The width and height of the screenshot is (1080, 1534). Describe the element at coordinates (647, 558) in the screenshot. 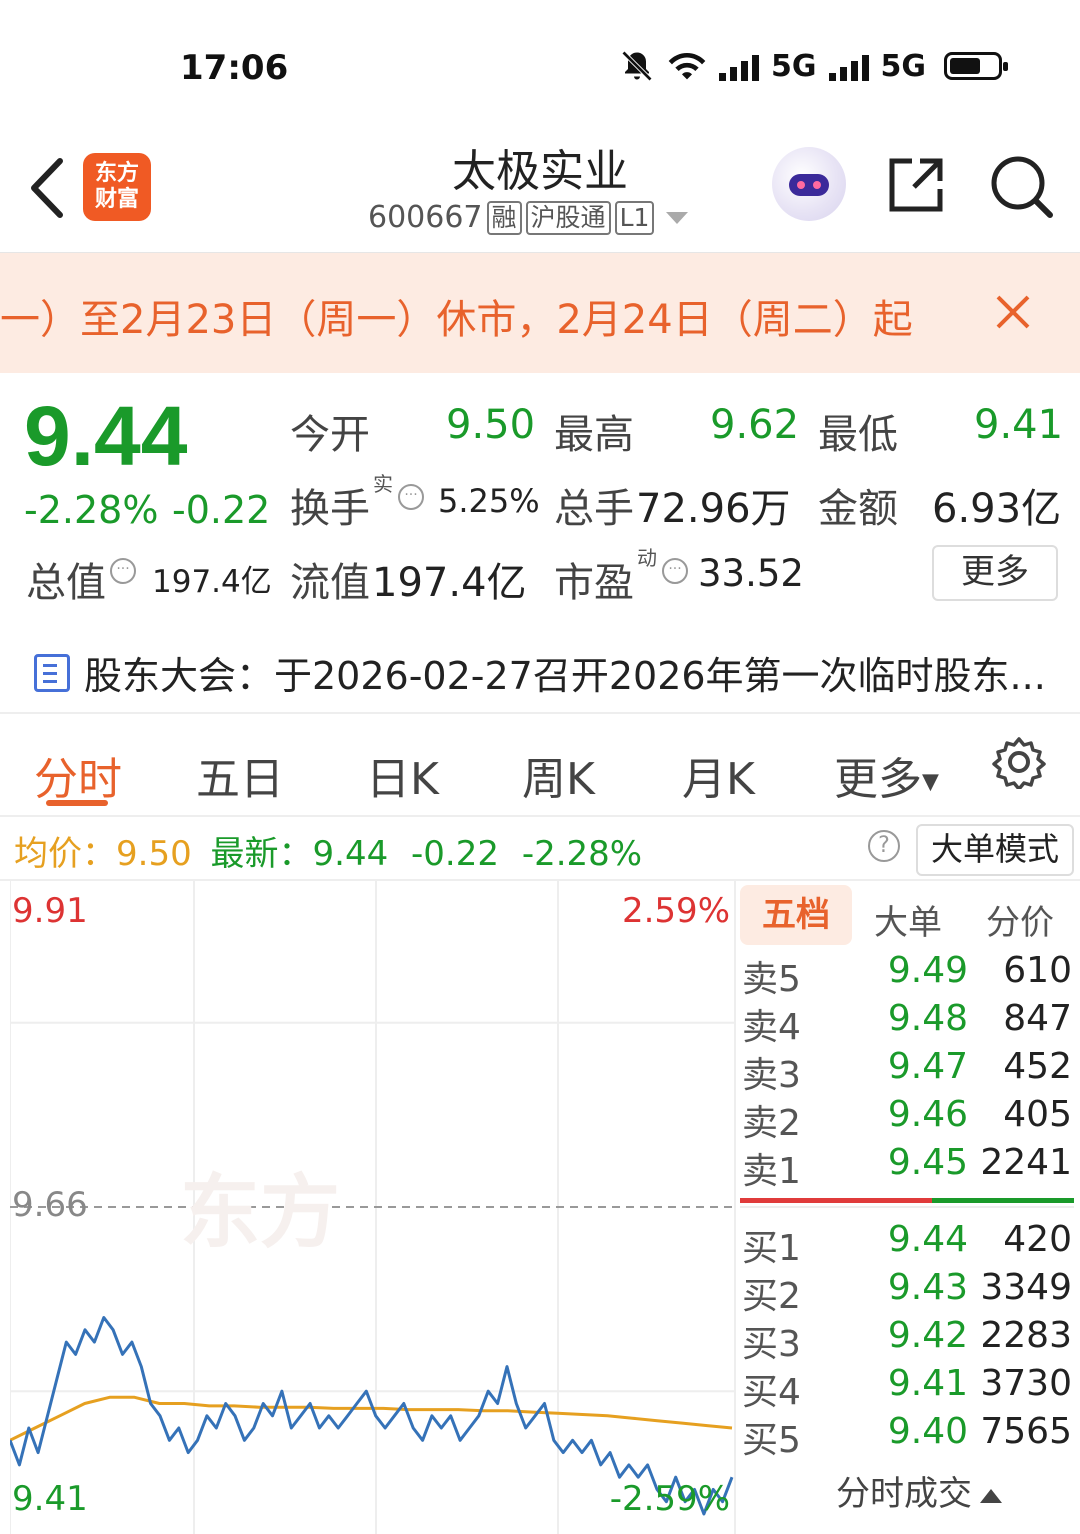

I see `pe-sup: 动` at that location.